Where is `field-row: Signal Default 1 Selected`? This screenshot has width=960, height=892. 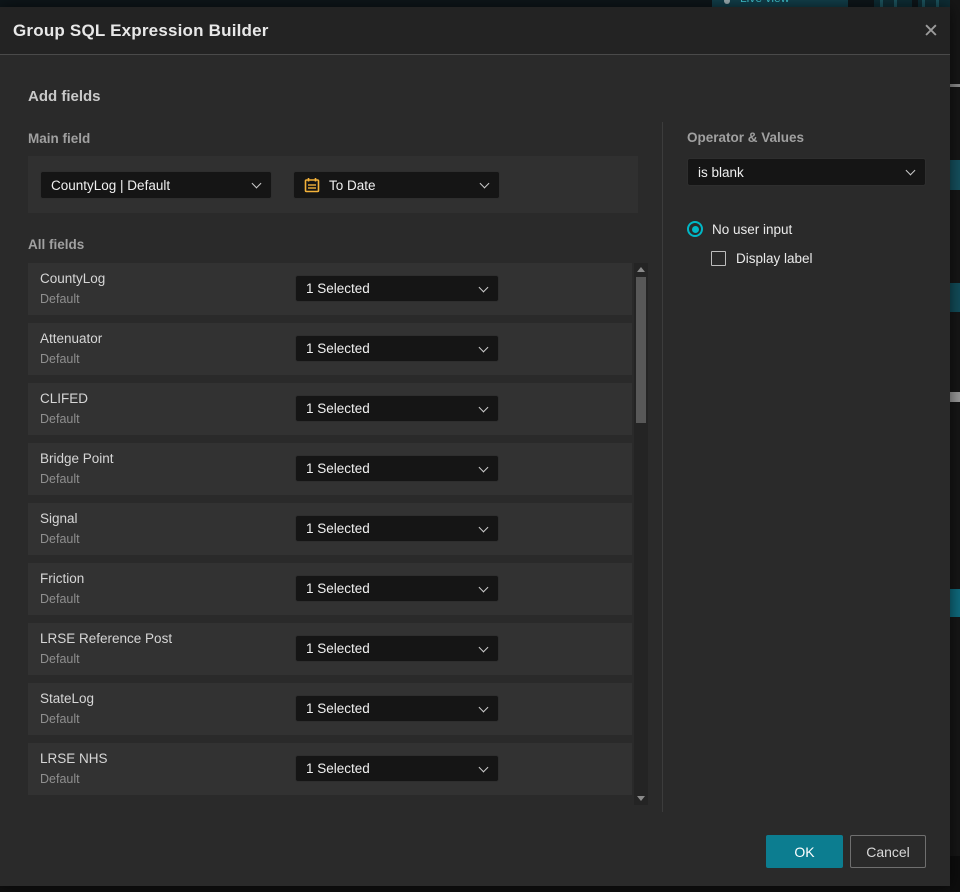 field-row: Signal Default 1 Selected is located at coordinates (330, 529).